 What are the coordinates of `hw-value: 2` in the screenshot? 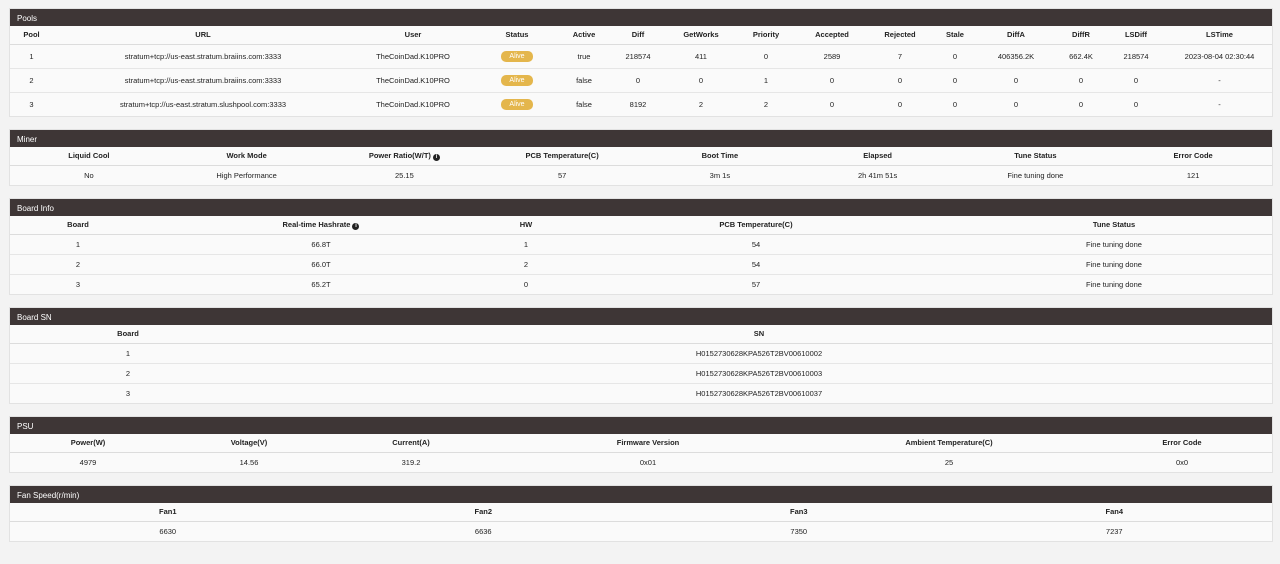 It's located at (526, 264).